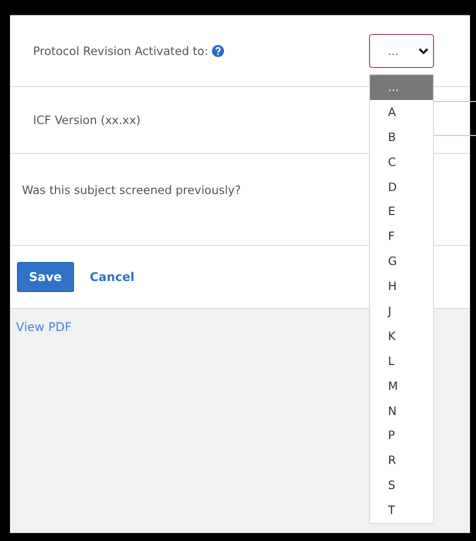  I want to click on dropdown-option: R, so click(401, 461).